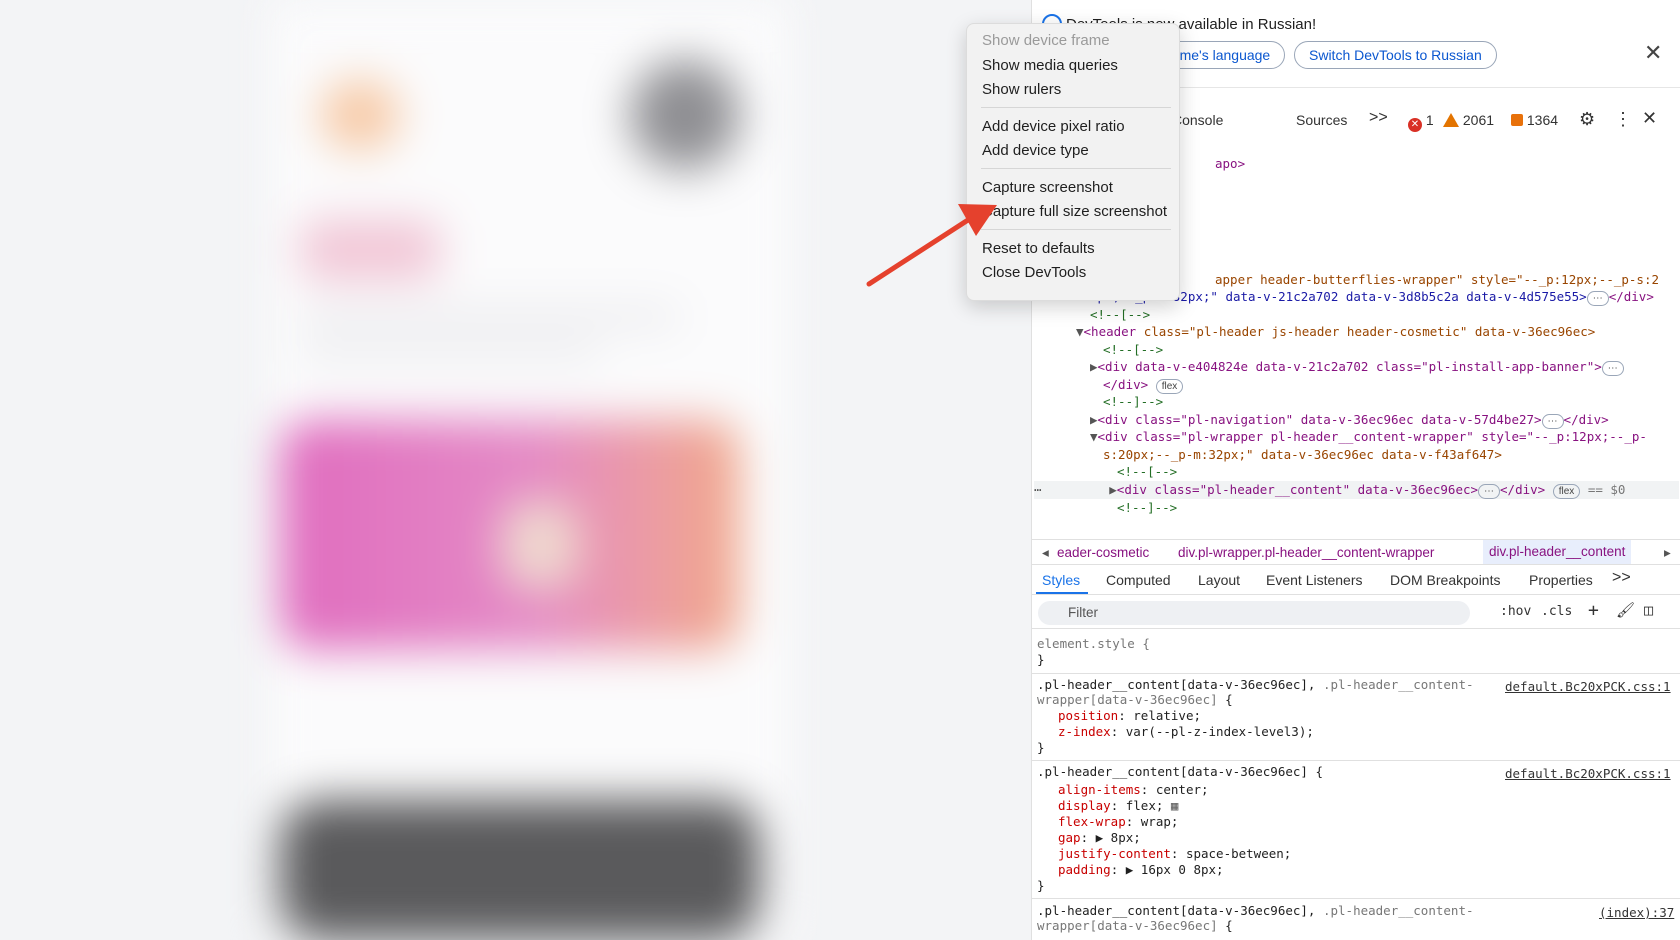  Describe the element at coordinates (931, 245) in the screenshot. I see `annotation-arrow-icon` at that location.